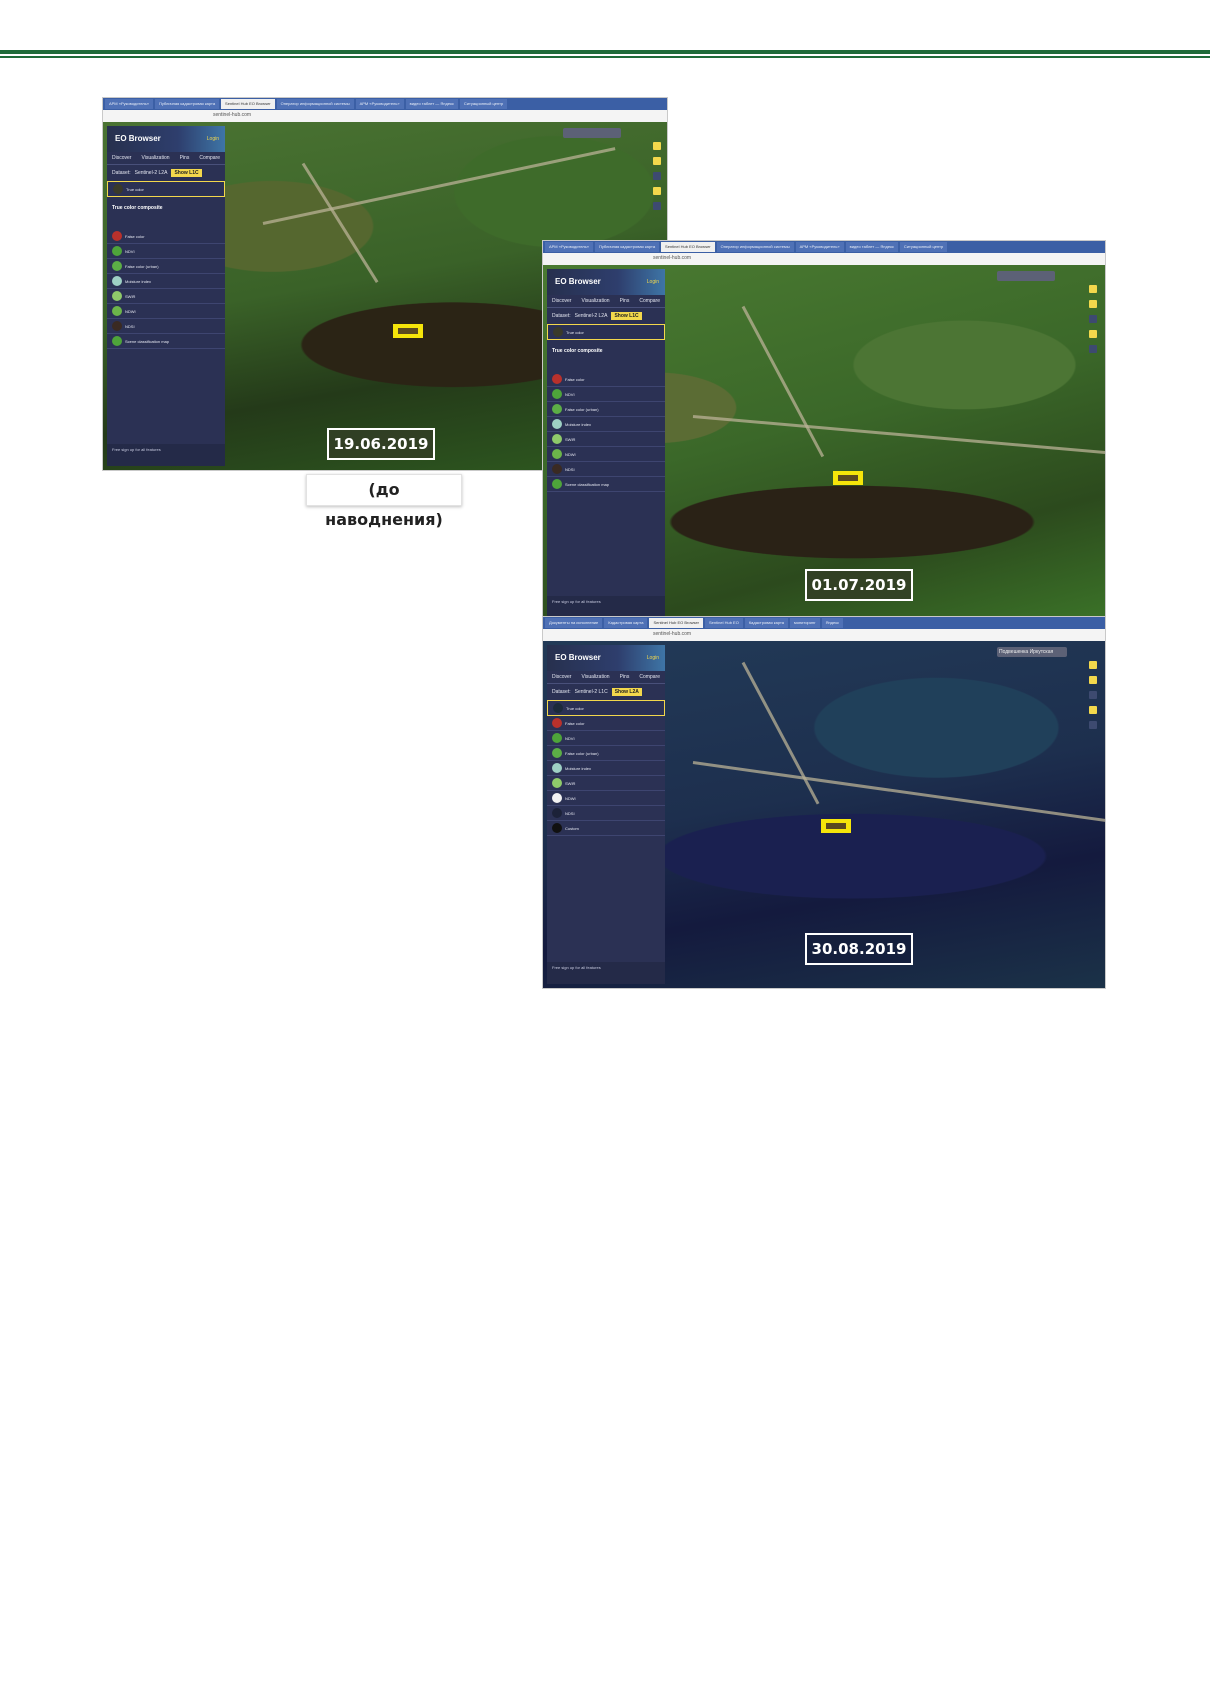 The image size is (1210, 1681). Describe the element at coordinates (570, 813) in the screenshot. I see `layer-name: NDSI` at that location.